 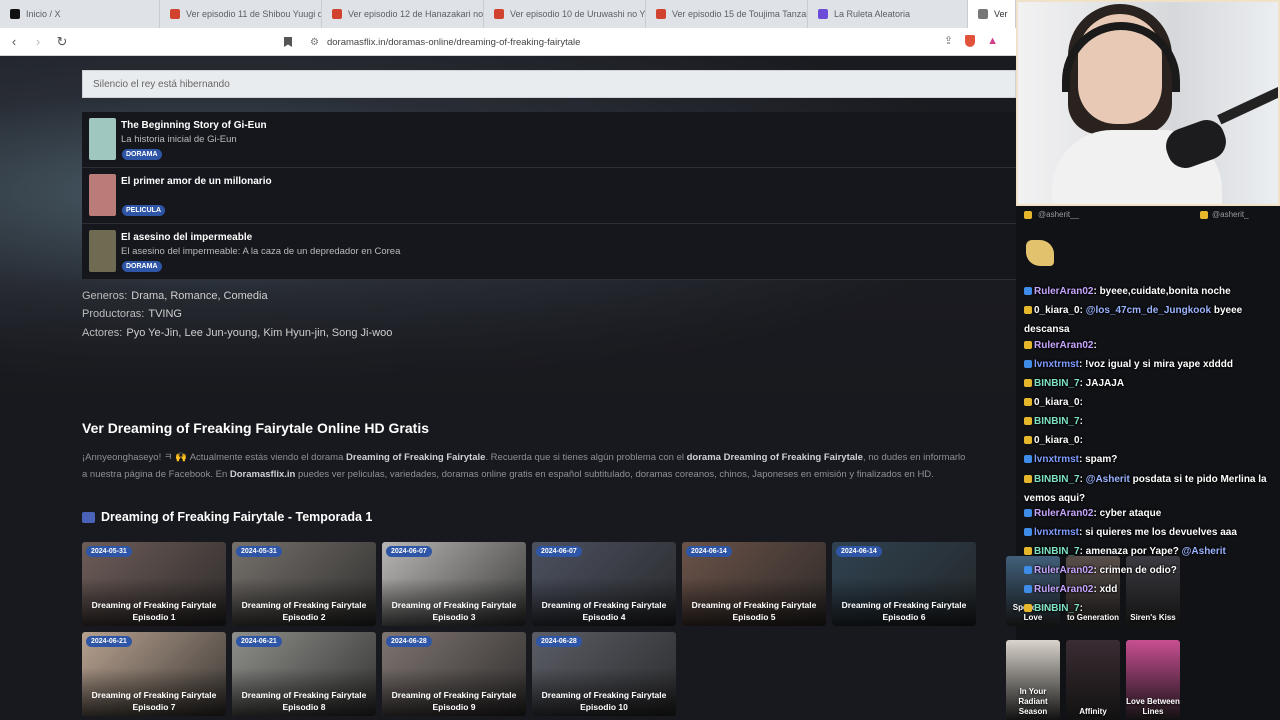 What do you see at coordinates (872, 14) in the screenshot?
I see `tab-label: La Ruleta Aleatoria` at bounding box center [872, 14].